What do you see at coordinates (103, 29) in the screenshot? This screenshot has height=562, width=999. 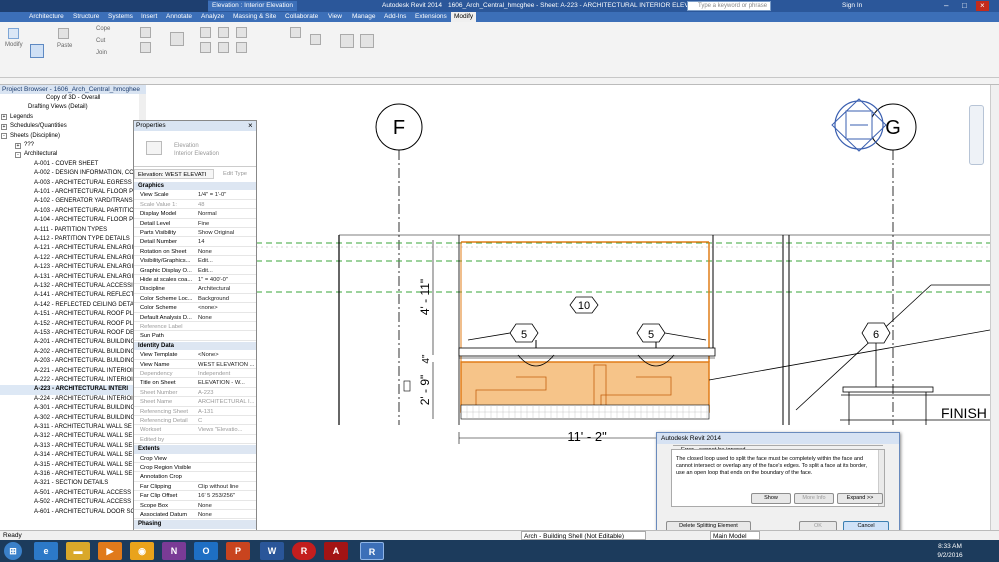 I see `cope-button: Cope` at bounding box center [103, 29].